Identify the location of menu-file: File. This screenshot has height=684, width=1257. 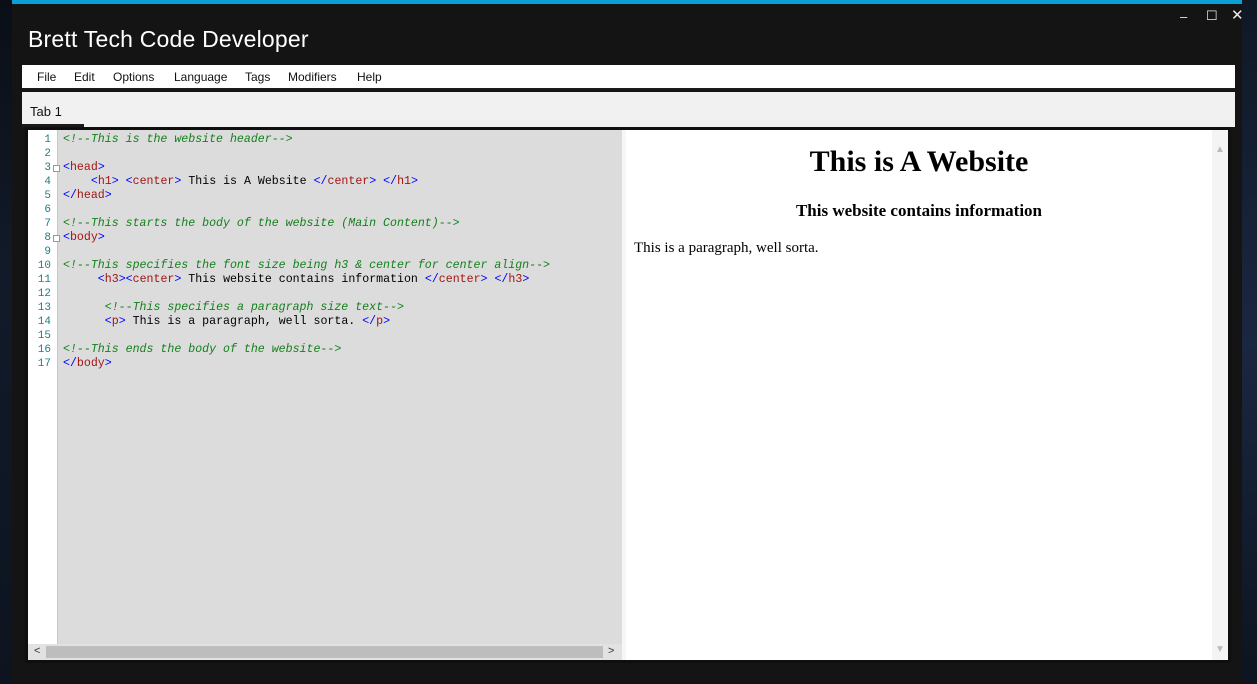
(46, 77).